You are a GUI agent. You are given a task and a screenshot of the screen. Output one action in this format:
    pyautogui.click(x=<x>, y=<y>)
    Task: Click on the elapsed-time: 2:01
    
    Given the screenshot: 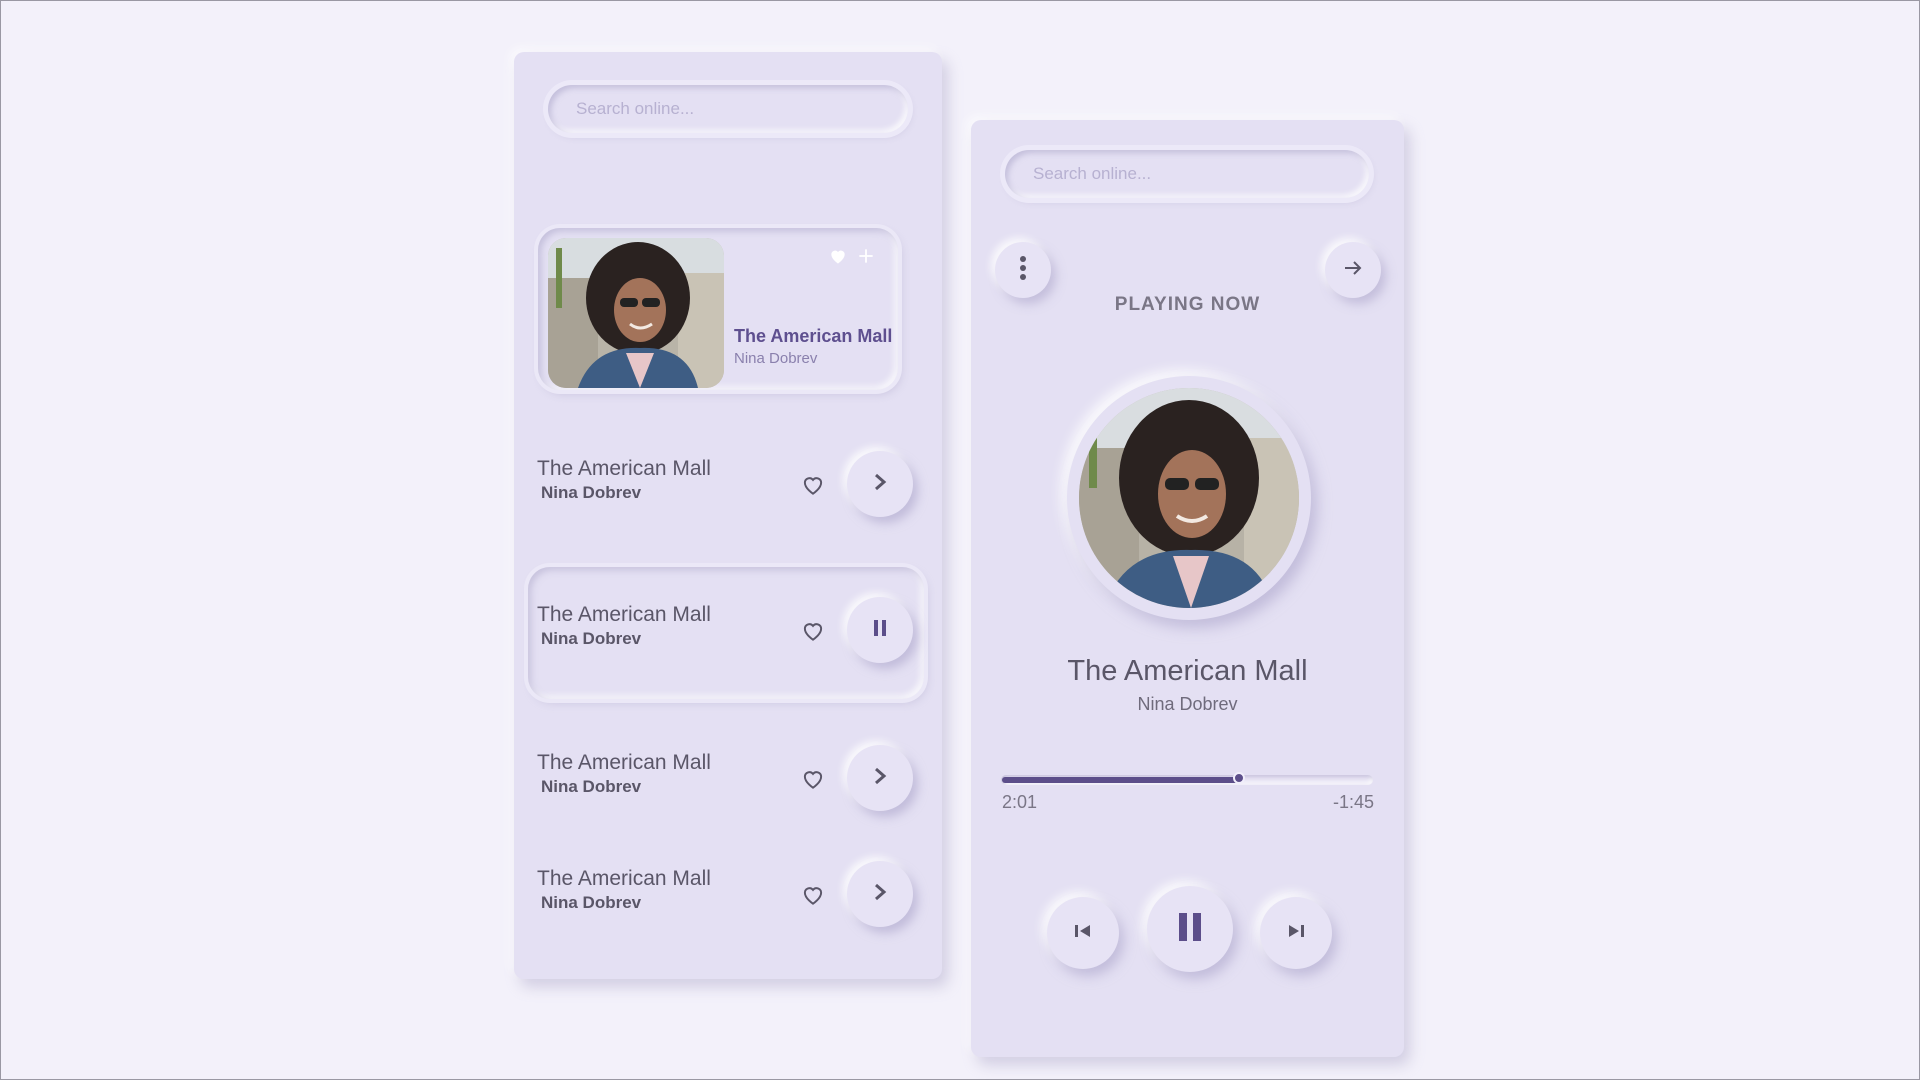 What is the action you would take?
    pyautogui.click(x=1020, y=802)
    